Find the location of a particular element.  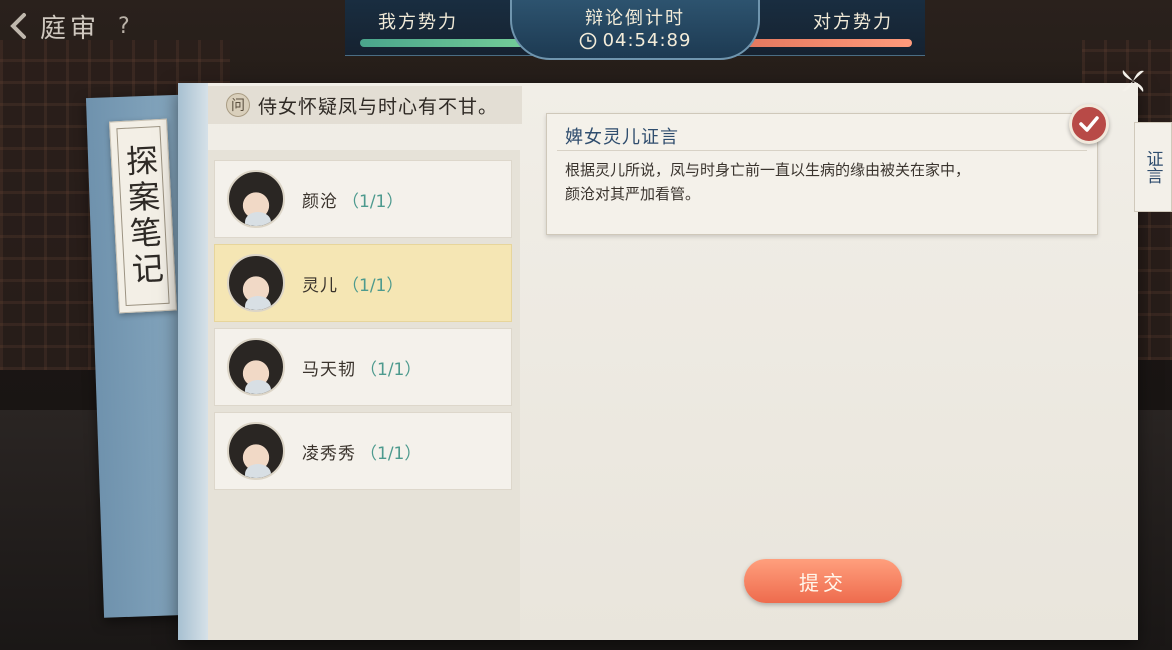

debate-banner: 我方势力 对方势力 辩论倒计时 04:54:89 is located at coordinates (635, 30).